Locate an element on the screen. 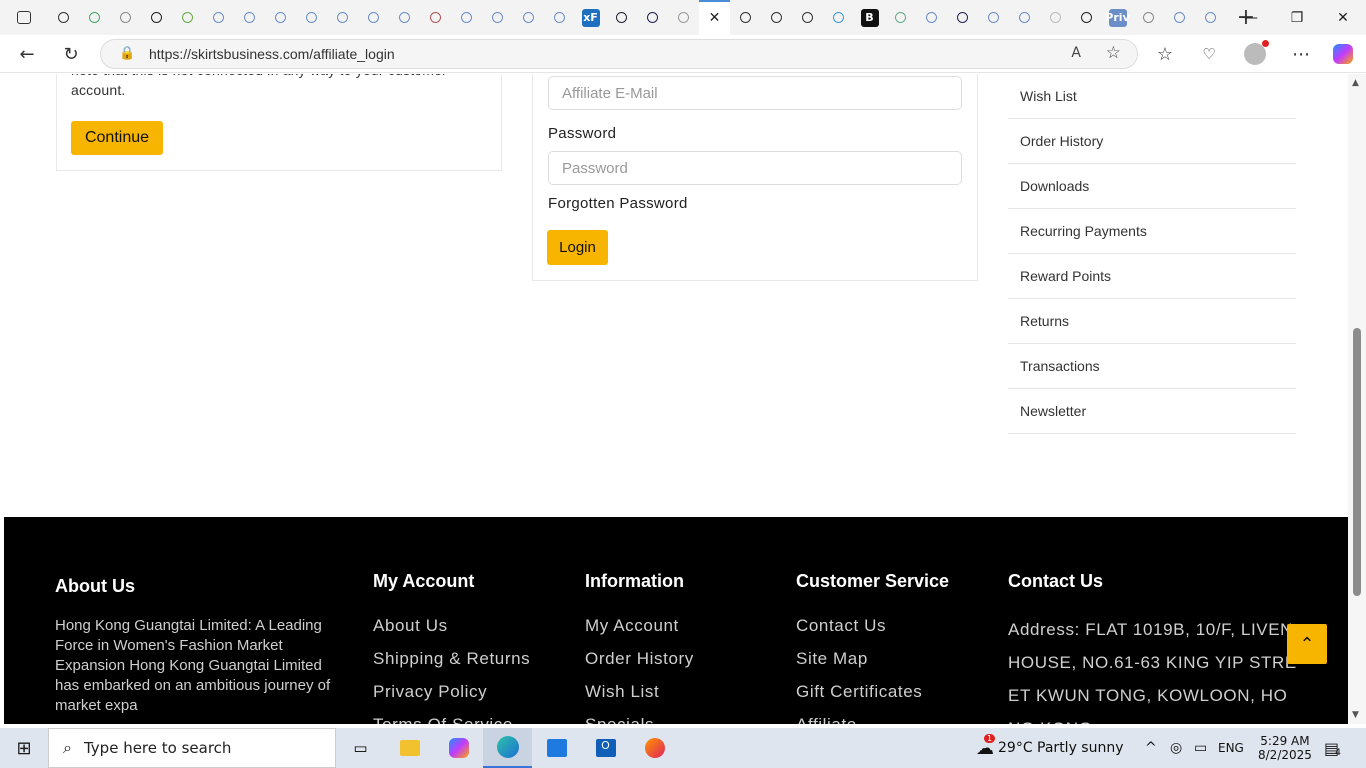 Image resolution: width=1366 pixels, height=768 pixels. browser-essentials-icon: ♡ is located at coordinates (1209, 54).